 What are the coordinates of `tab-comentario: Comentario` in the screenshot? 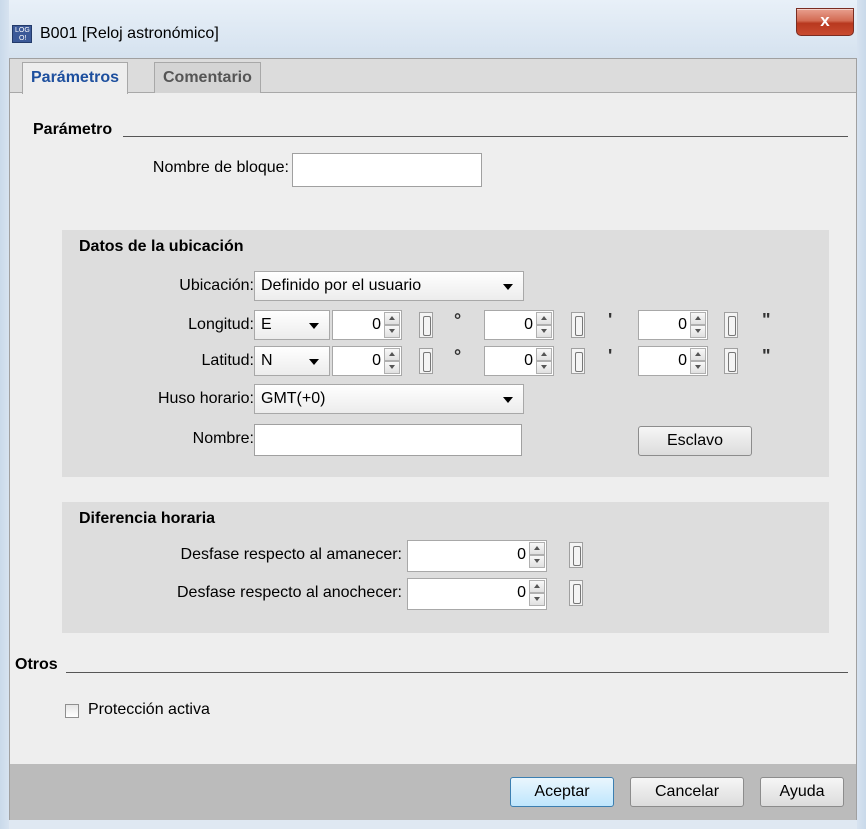 It's located at (207, 77).